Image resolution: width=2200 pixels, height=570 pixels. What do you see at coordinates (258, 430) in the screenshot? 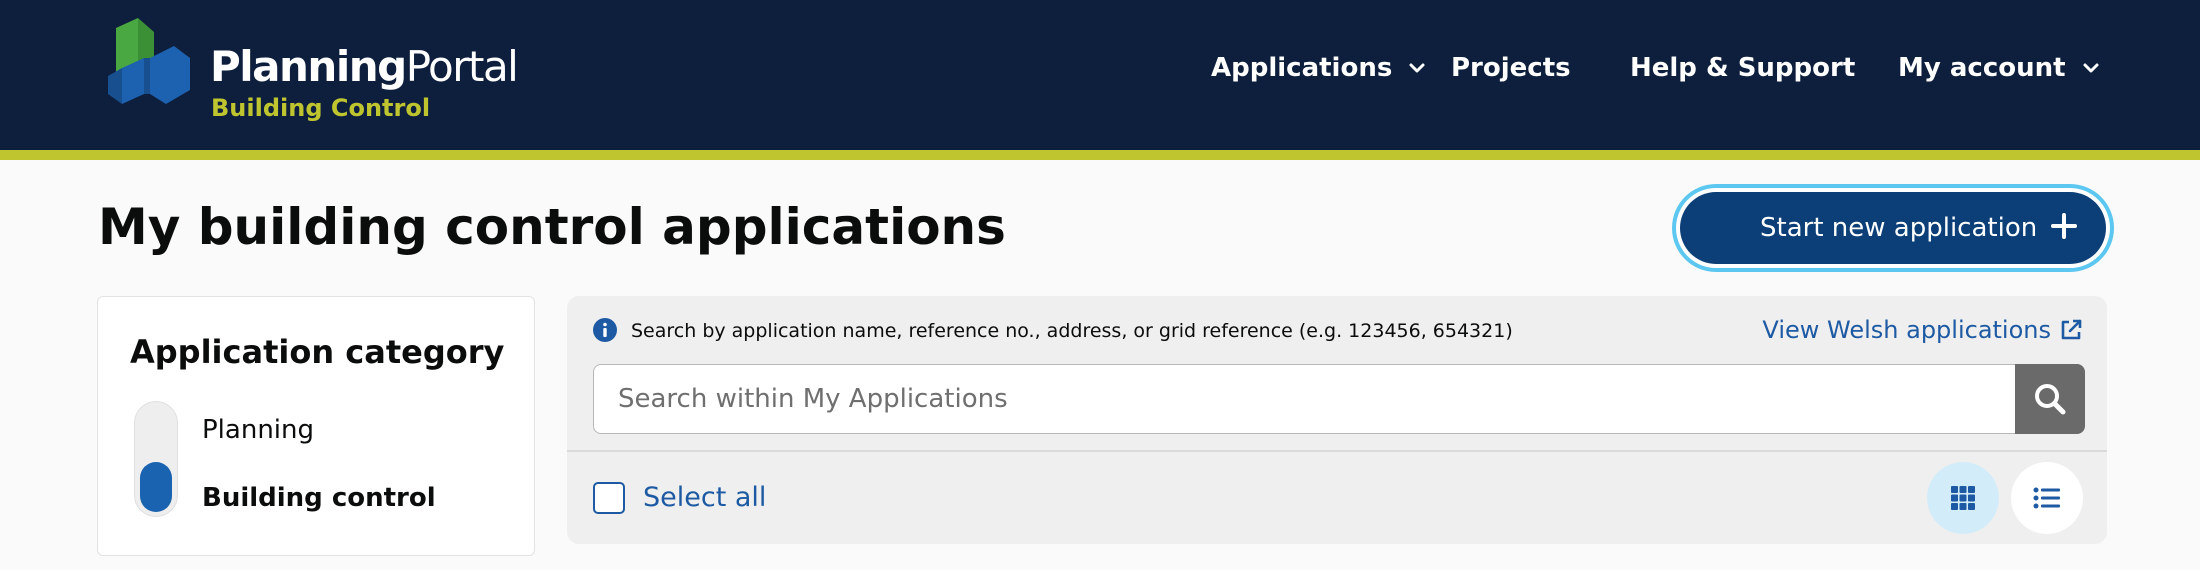
I see `category-option-planning: Planning` at bounding box center [258, 430].